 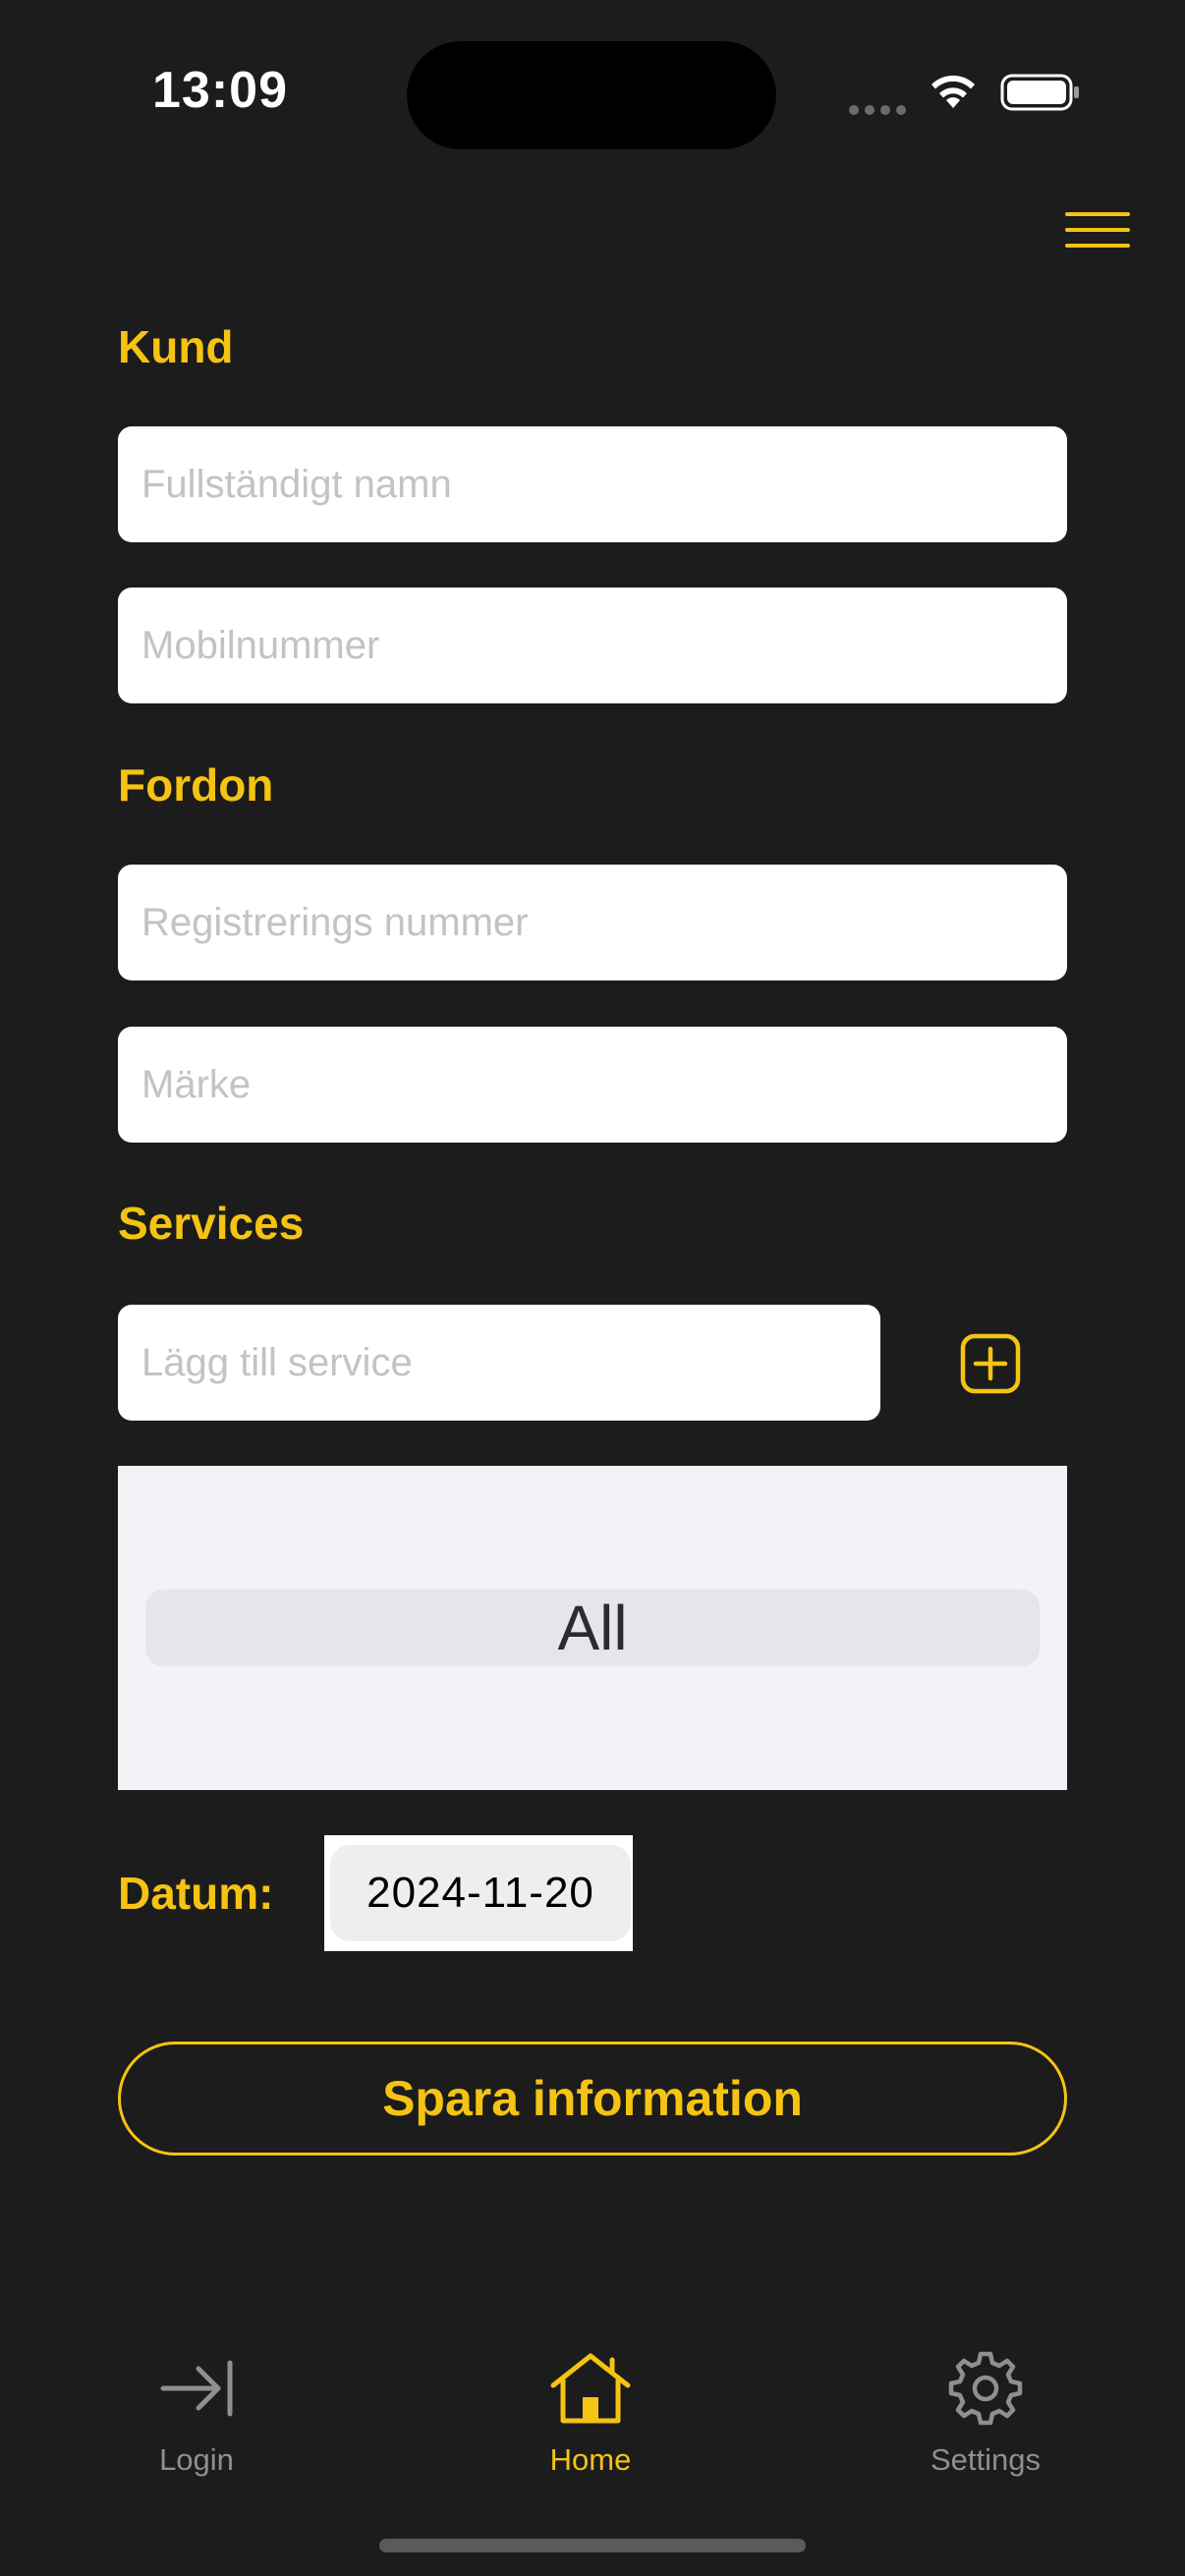 What do you see at coordinates (592, 2099) in the screenshot?
I see `save-button: Spara information` at bounding box center [592, 2099].